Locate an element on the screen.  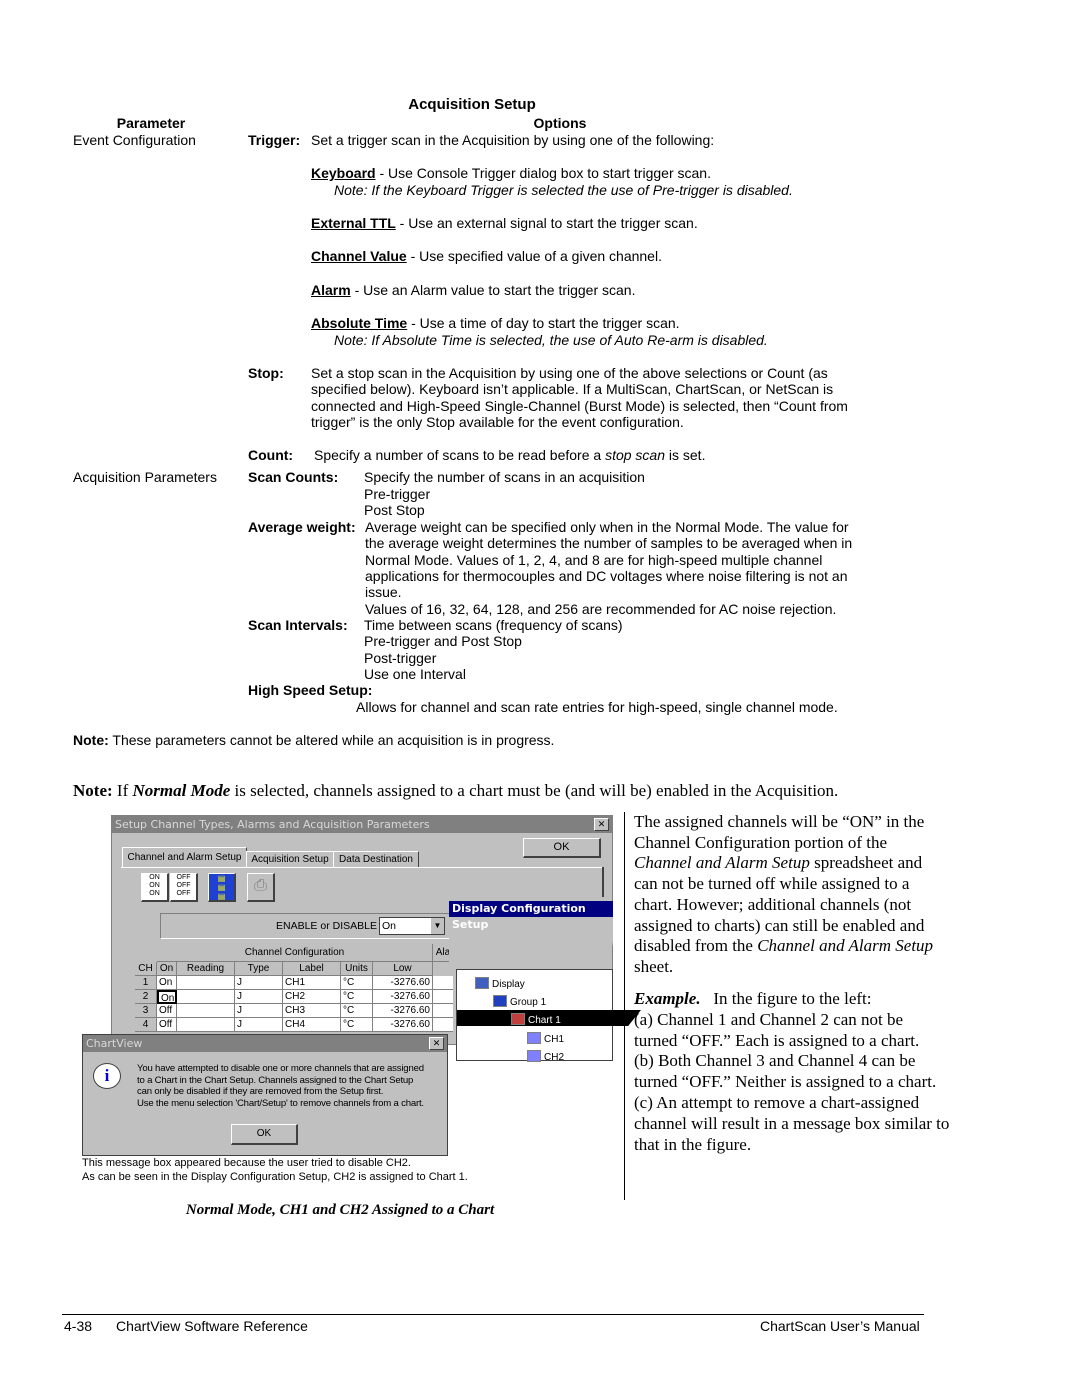
assign-icon: ▤ ▤ ▤ is located at coordinates (222, 887).